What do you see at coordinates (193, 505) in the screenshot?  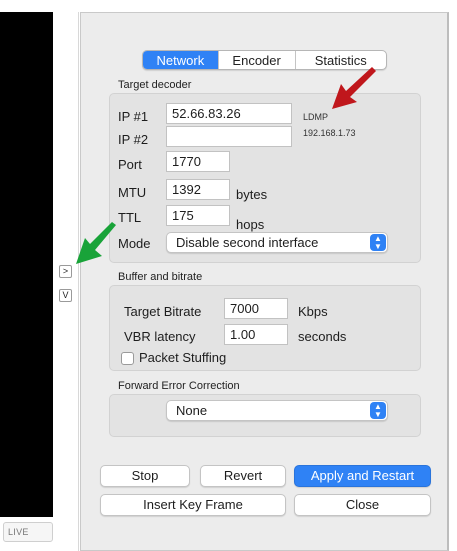 I see `insert-key-frame-button: Insert Key Frame` at bounding box center [193, 505].